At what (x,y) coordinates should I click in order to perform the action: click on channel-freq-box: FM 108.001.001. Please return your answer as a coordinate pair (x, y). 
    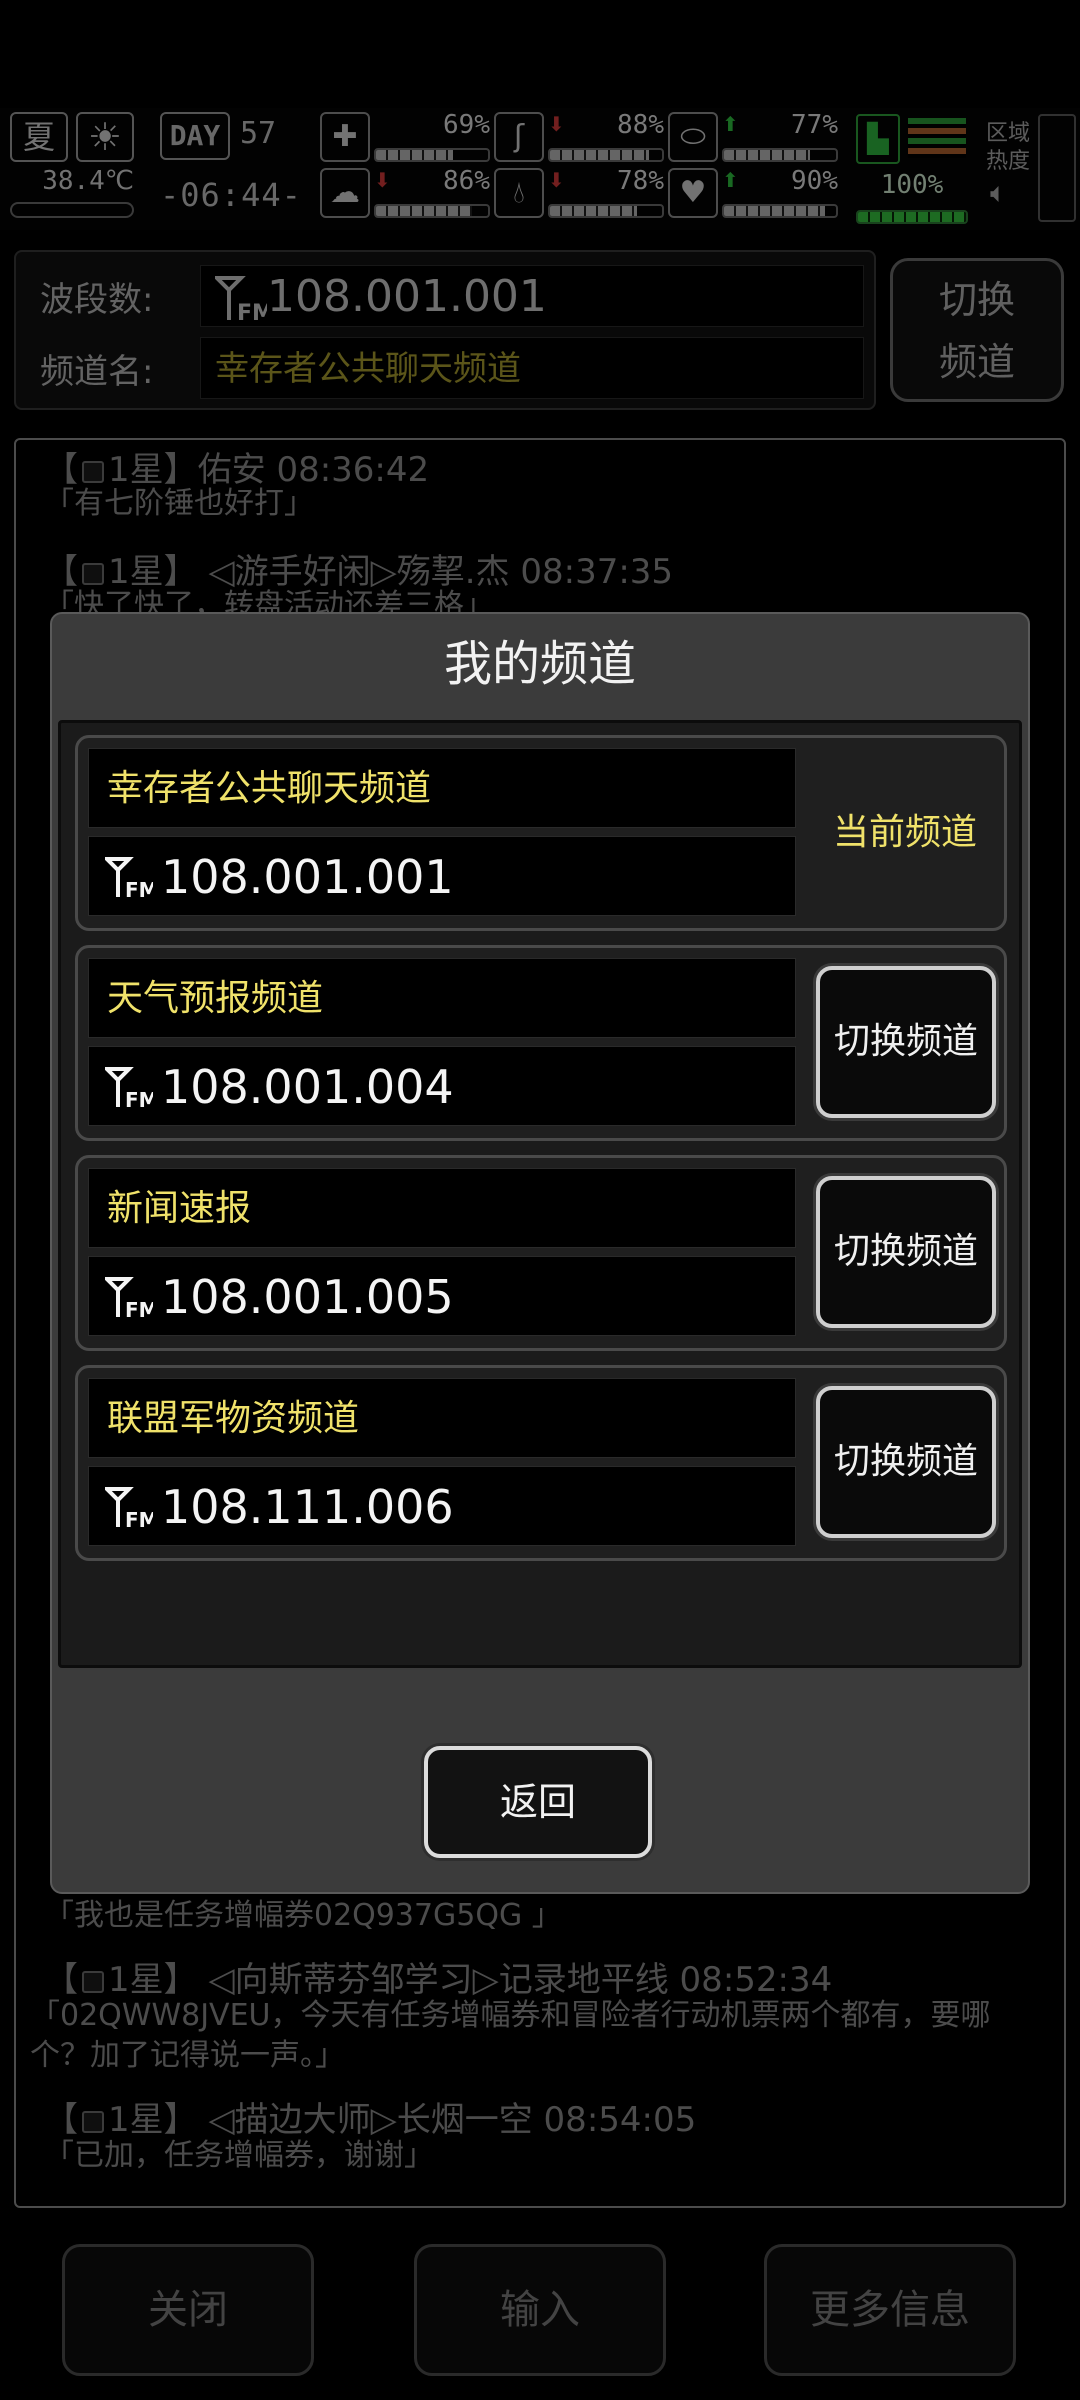
    Looking at the image, I should click on (442, 876).